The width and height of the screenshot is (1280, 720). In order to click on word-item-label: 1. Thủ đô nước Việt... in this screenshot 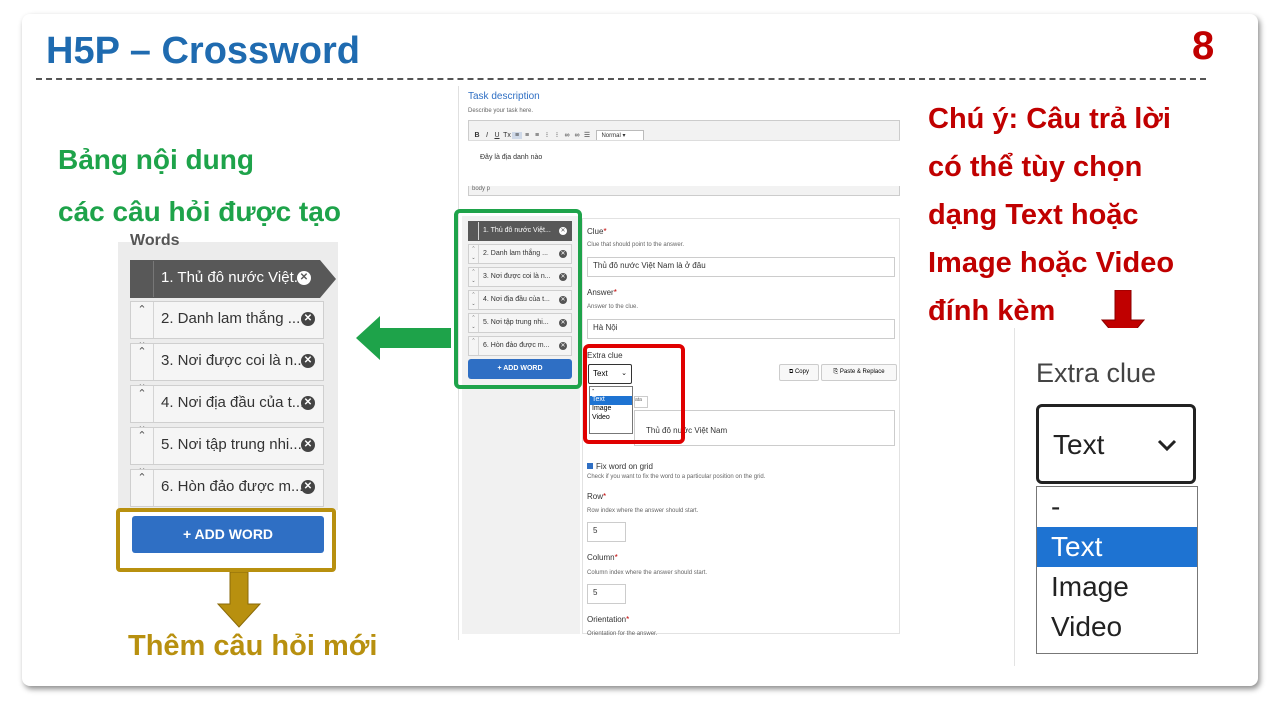, I will do `click(234, 277)`.